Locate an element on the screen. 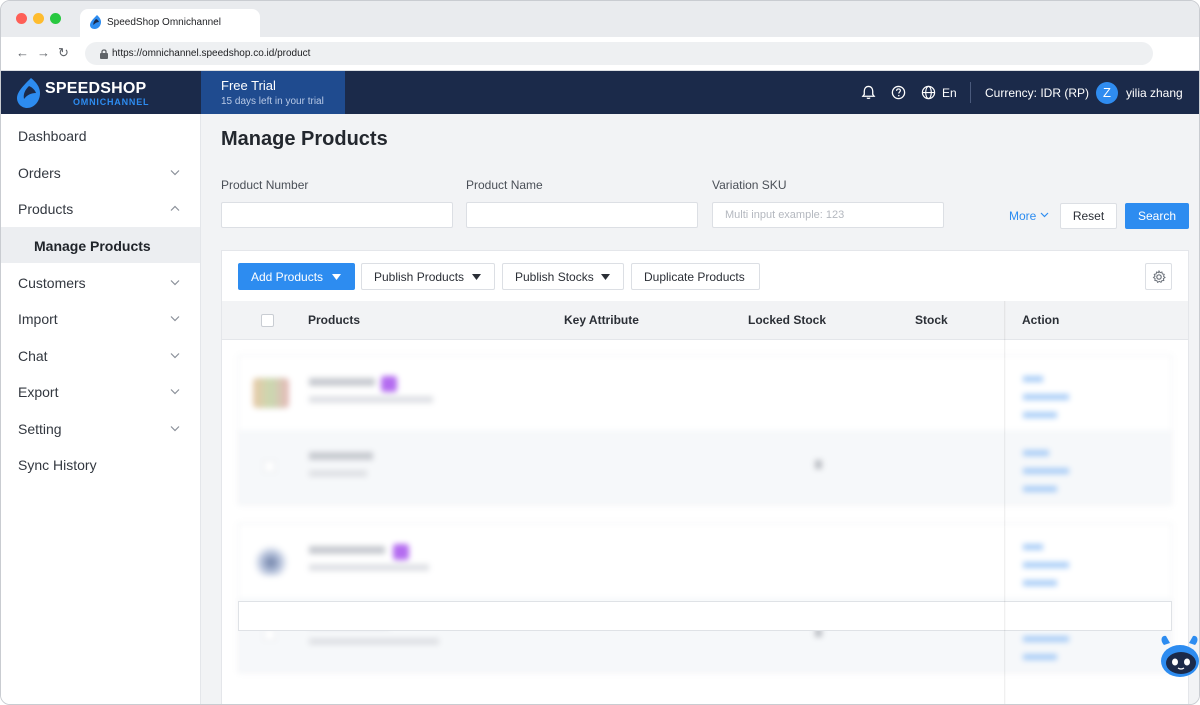  add-products-button: Add Products is located at coordinates (296, 276).